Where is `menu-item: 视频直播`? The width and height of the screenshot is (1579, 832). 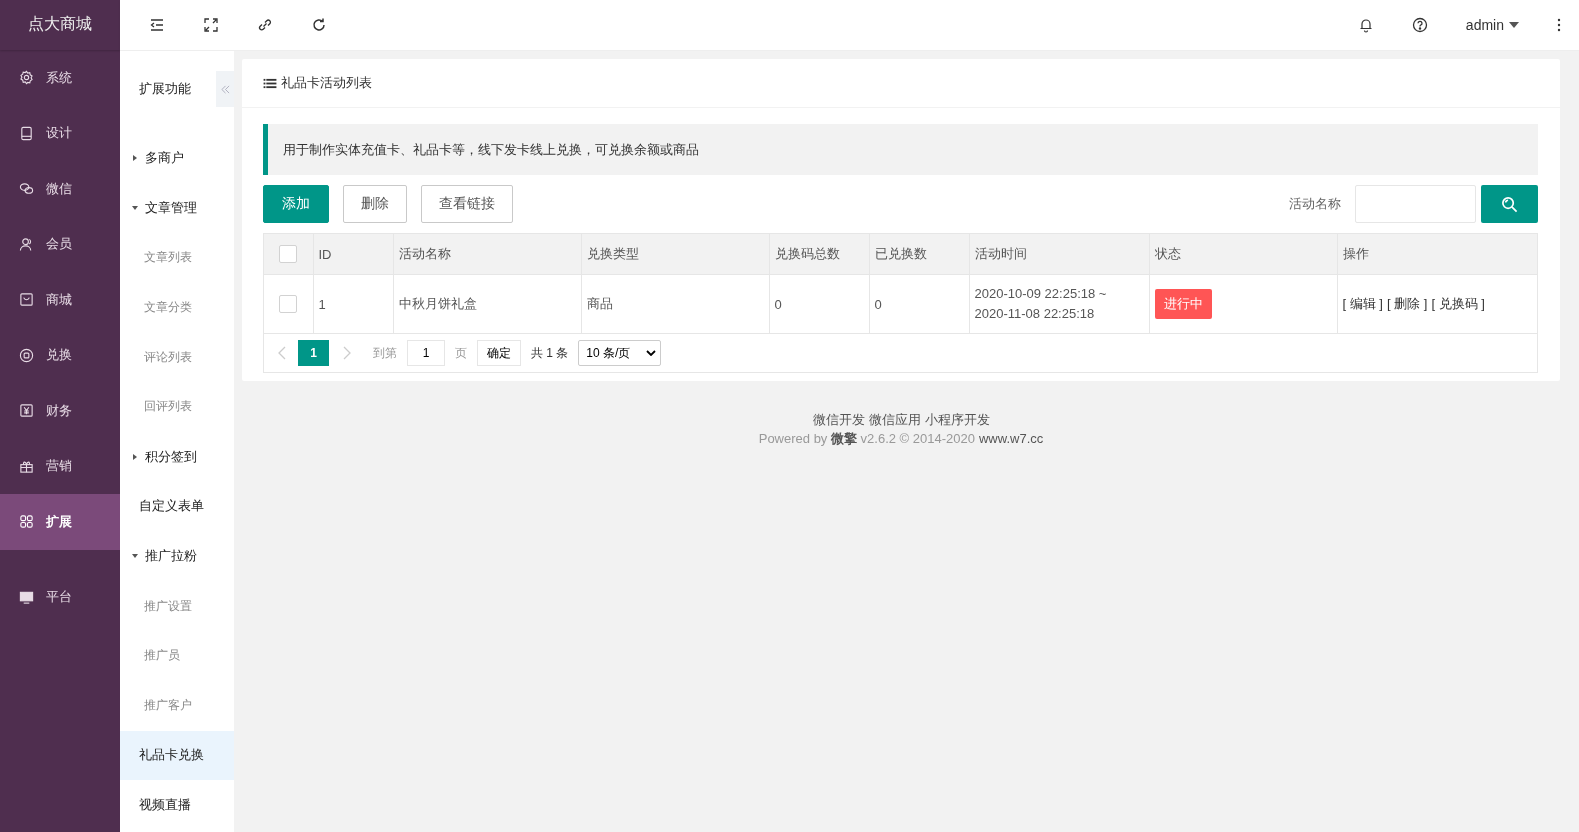 menu-item: 视频直播 is located at coordinates (177, 805).